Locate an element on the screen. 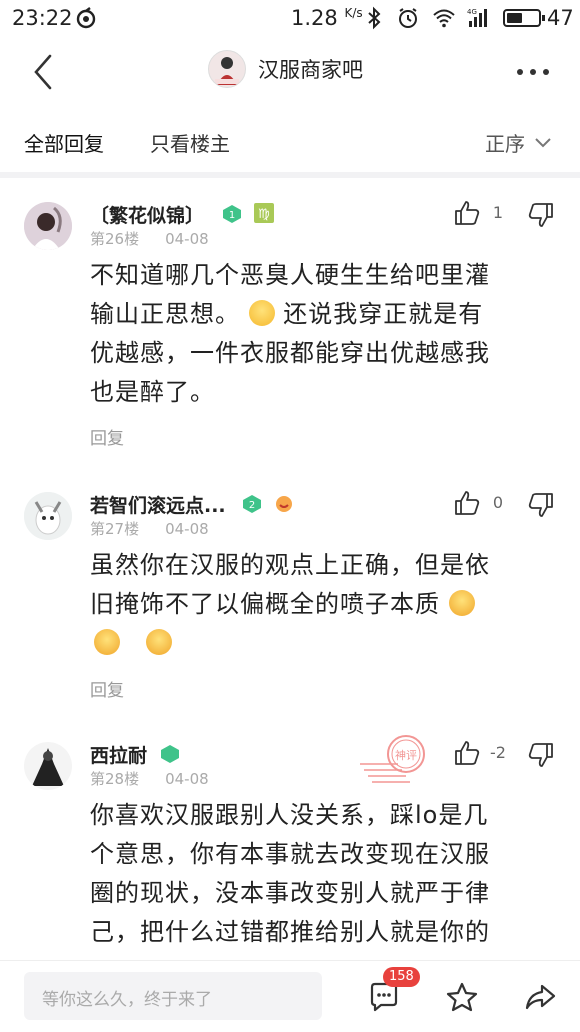  like-count: 0 is located at coordinates (498, 502).